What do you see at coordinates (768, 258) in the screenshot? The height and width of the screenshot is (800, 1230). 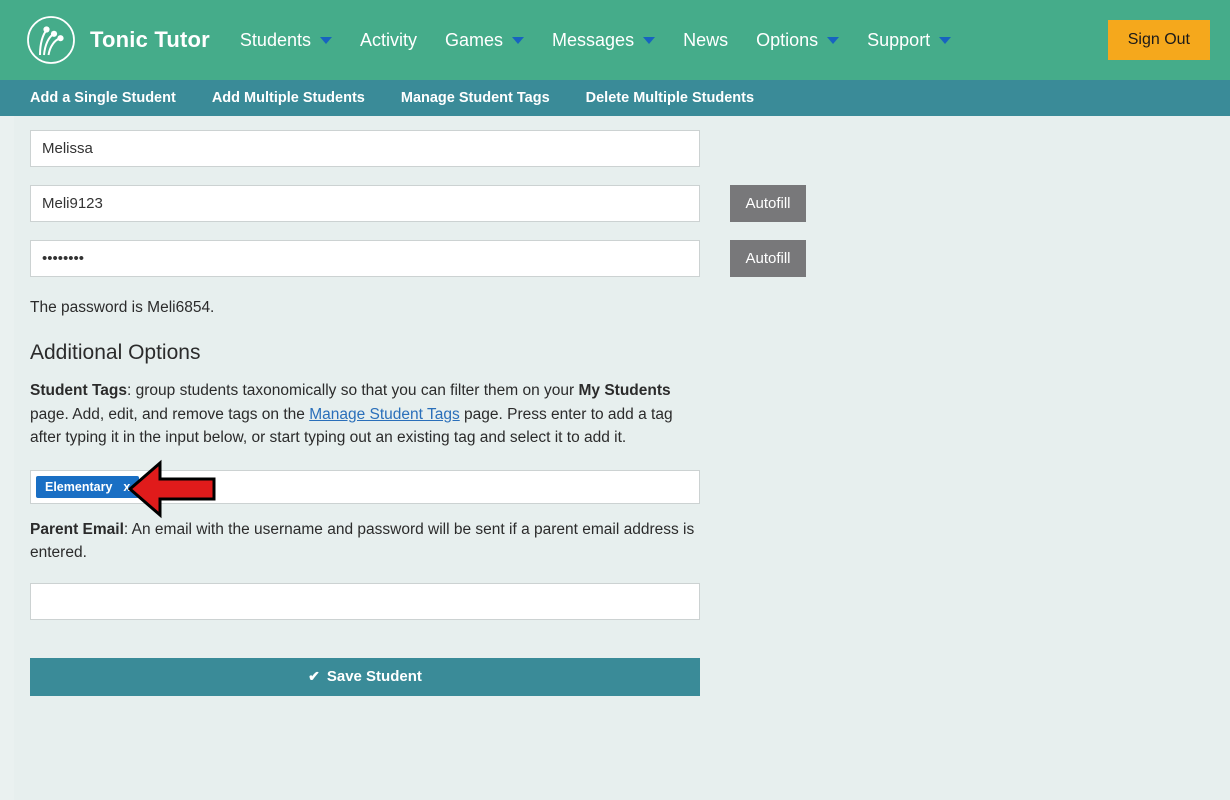 I see `autofill-password-button: Autofill` at bounding box center [768, 258].